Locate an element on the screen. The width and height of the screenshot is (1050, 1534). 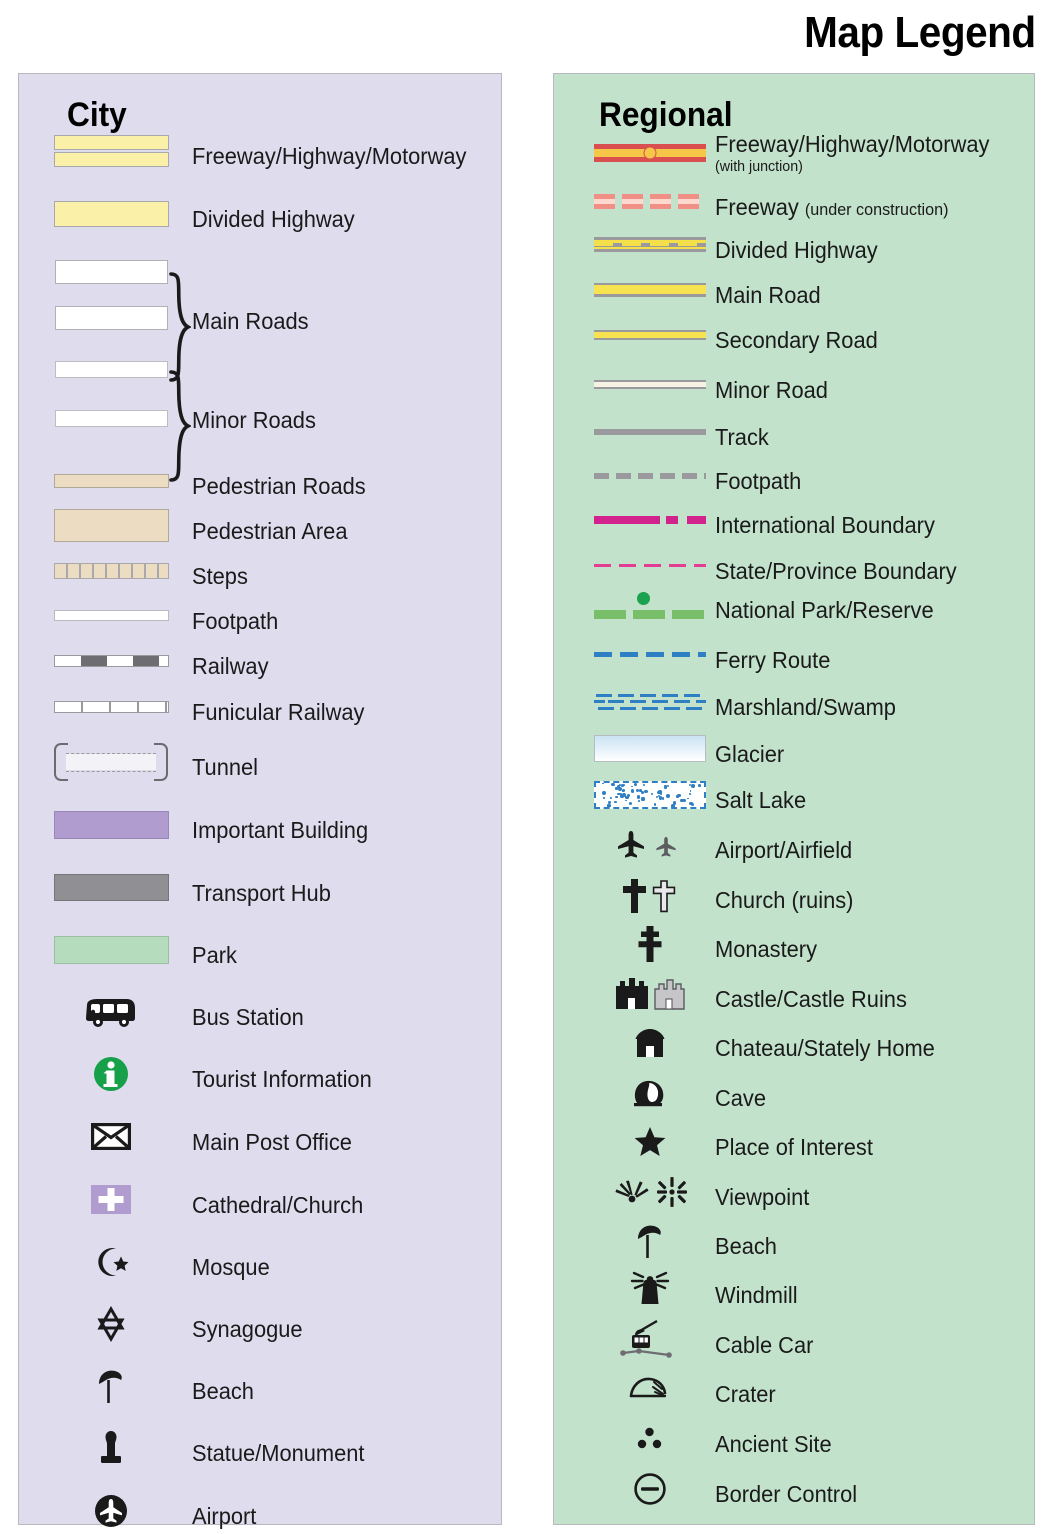
steps-hatched-band-symbol is located at coordinates (111, 571).